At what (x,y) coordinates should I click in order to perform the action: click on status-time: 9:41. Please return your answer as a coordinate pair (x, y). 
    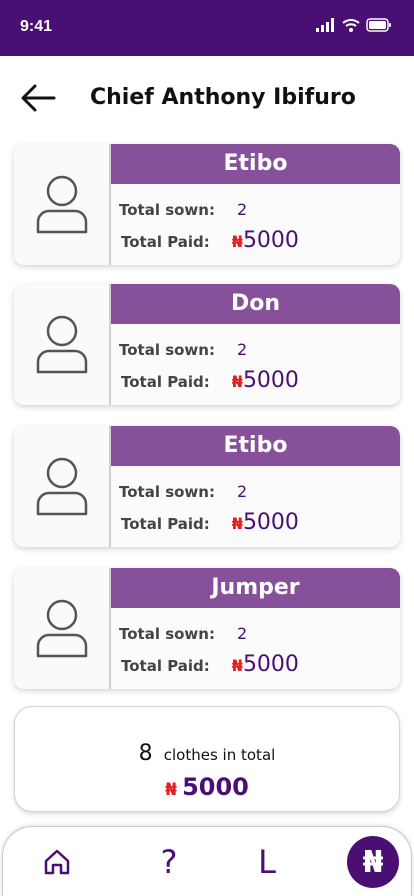
    Looking at the image, I should click on (36, 26).